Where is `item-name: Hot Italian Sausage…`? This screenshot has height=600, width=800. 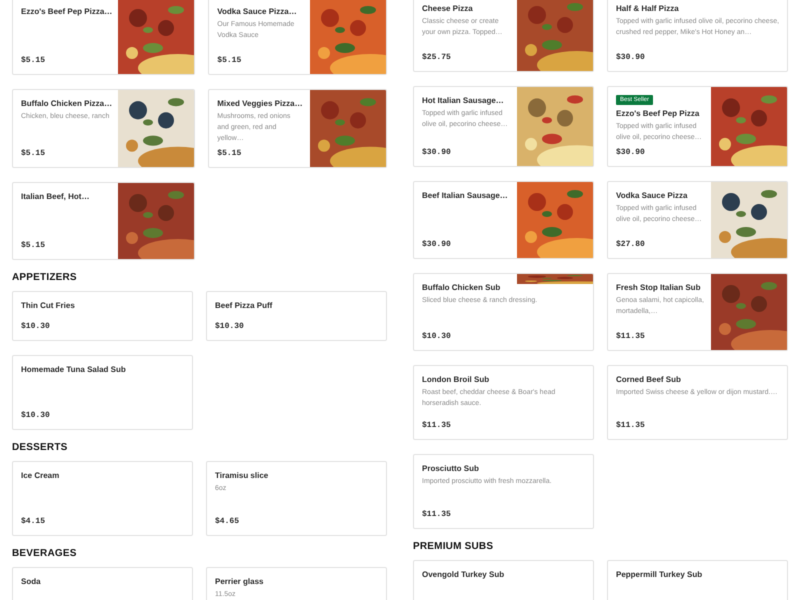
item-name: Hot Italian Sausage… is located at coordinates (463, 100).